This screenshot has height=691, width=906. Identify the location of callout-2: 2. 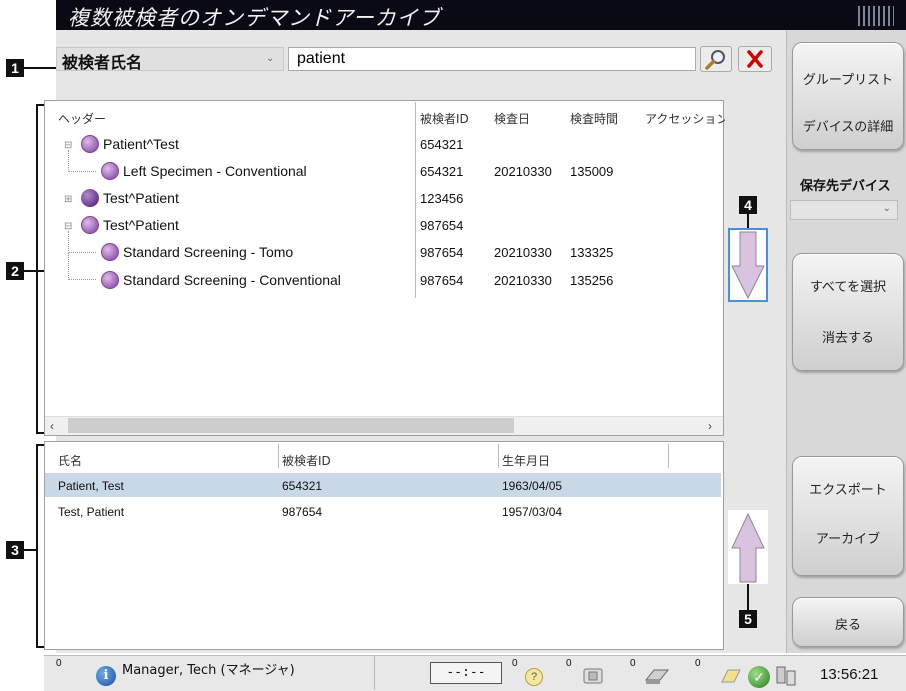
(15, 271).